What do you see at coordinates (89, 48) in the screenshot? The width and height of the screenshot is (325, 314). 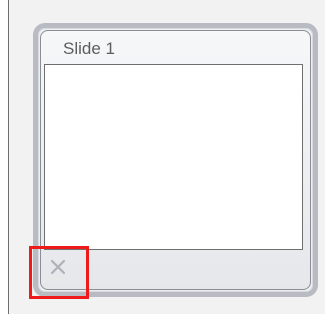 I see `slide-title: Slide 1` at bounding box center [89, 48].